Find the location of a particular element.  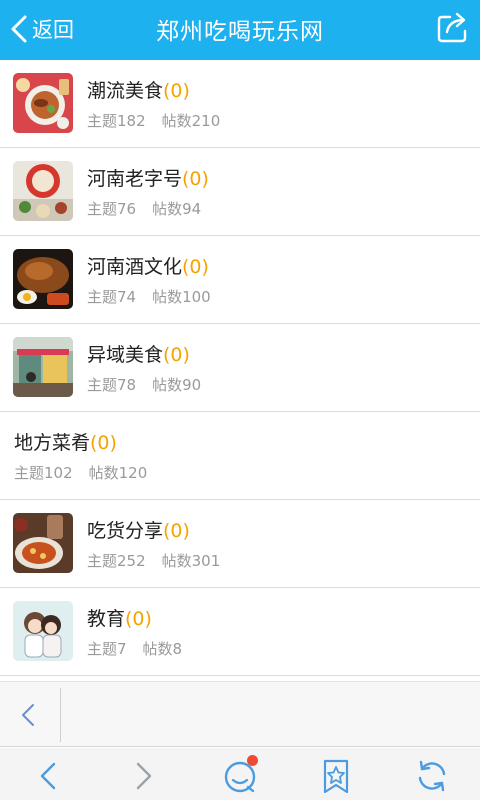

list-item: 河南老字号(0) 主题76 帖数94 is located at coordinates (240, 192).